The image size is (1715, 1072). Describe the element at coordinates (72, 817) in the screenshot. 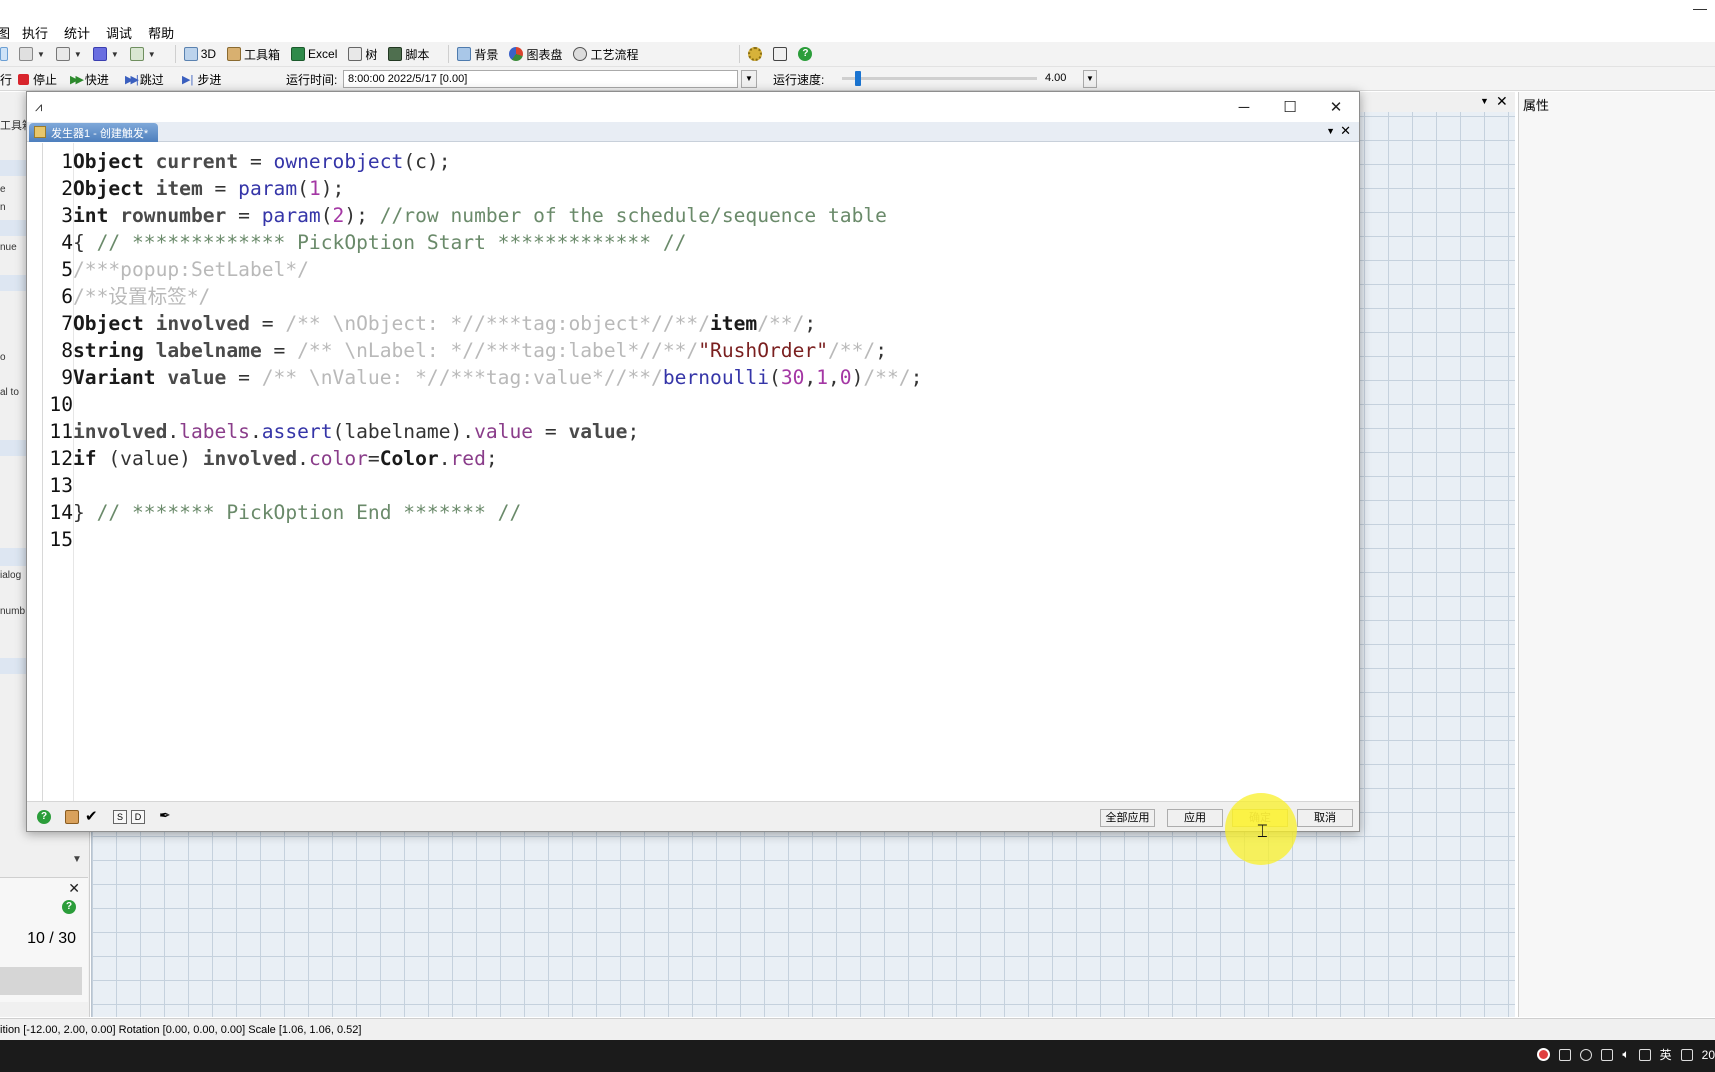

I see `codebox-icon` at that location.